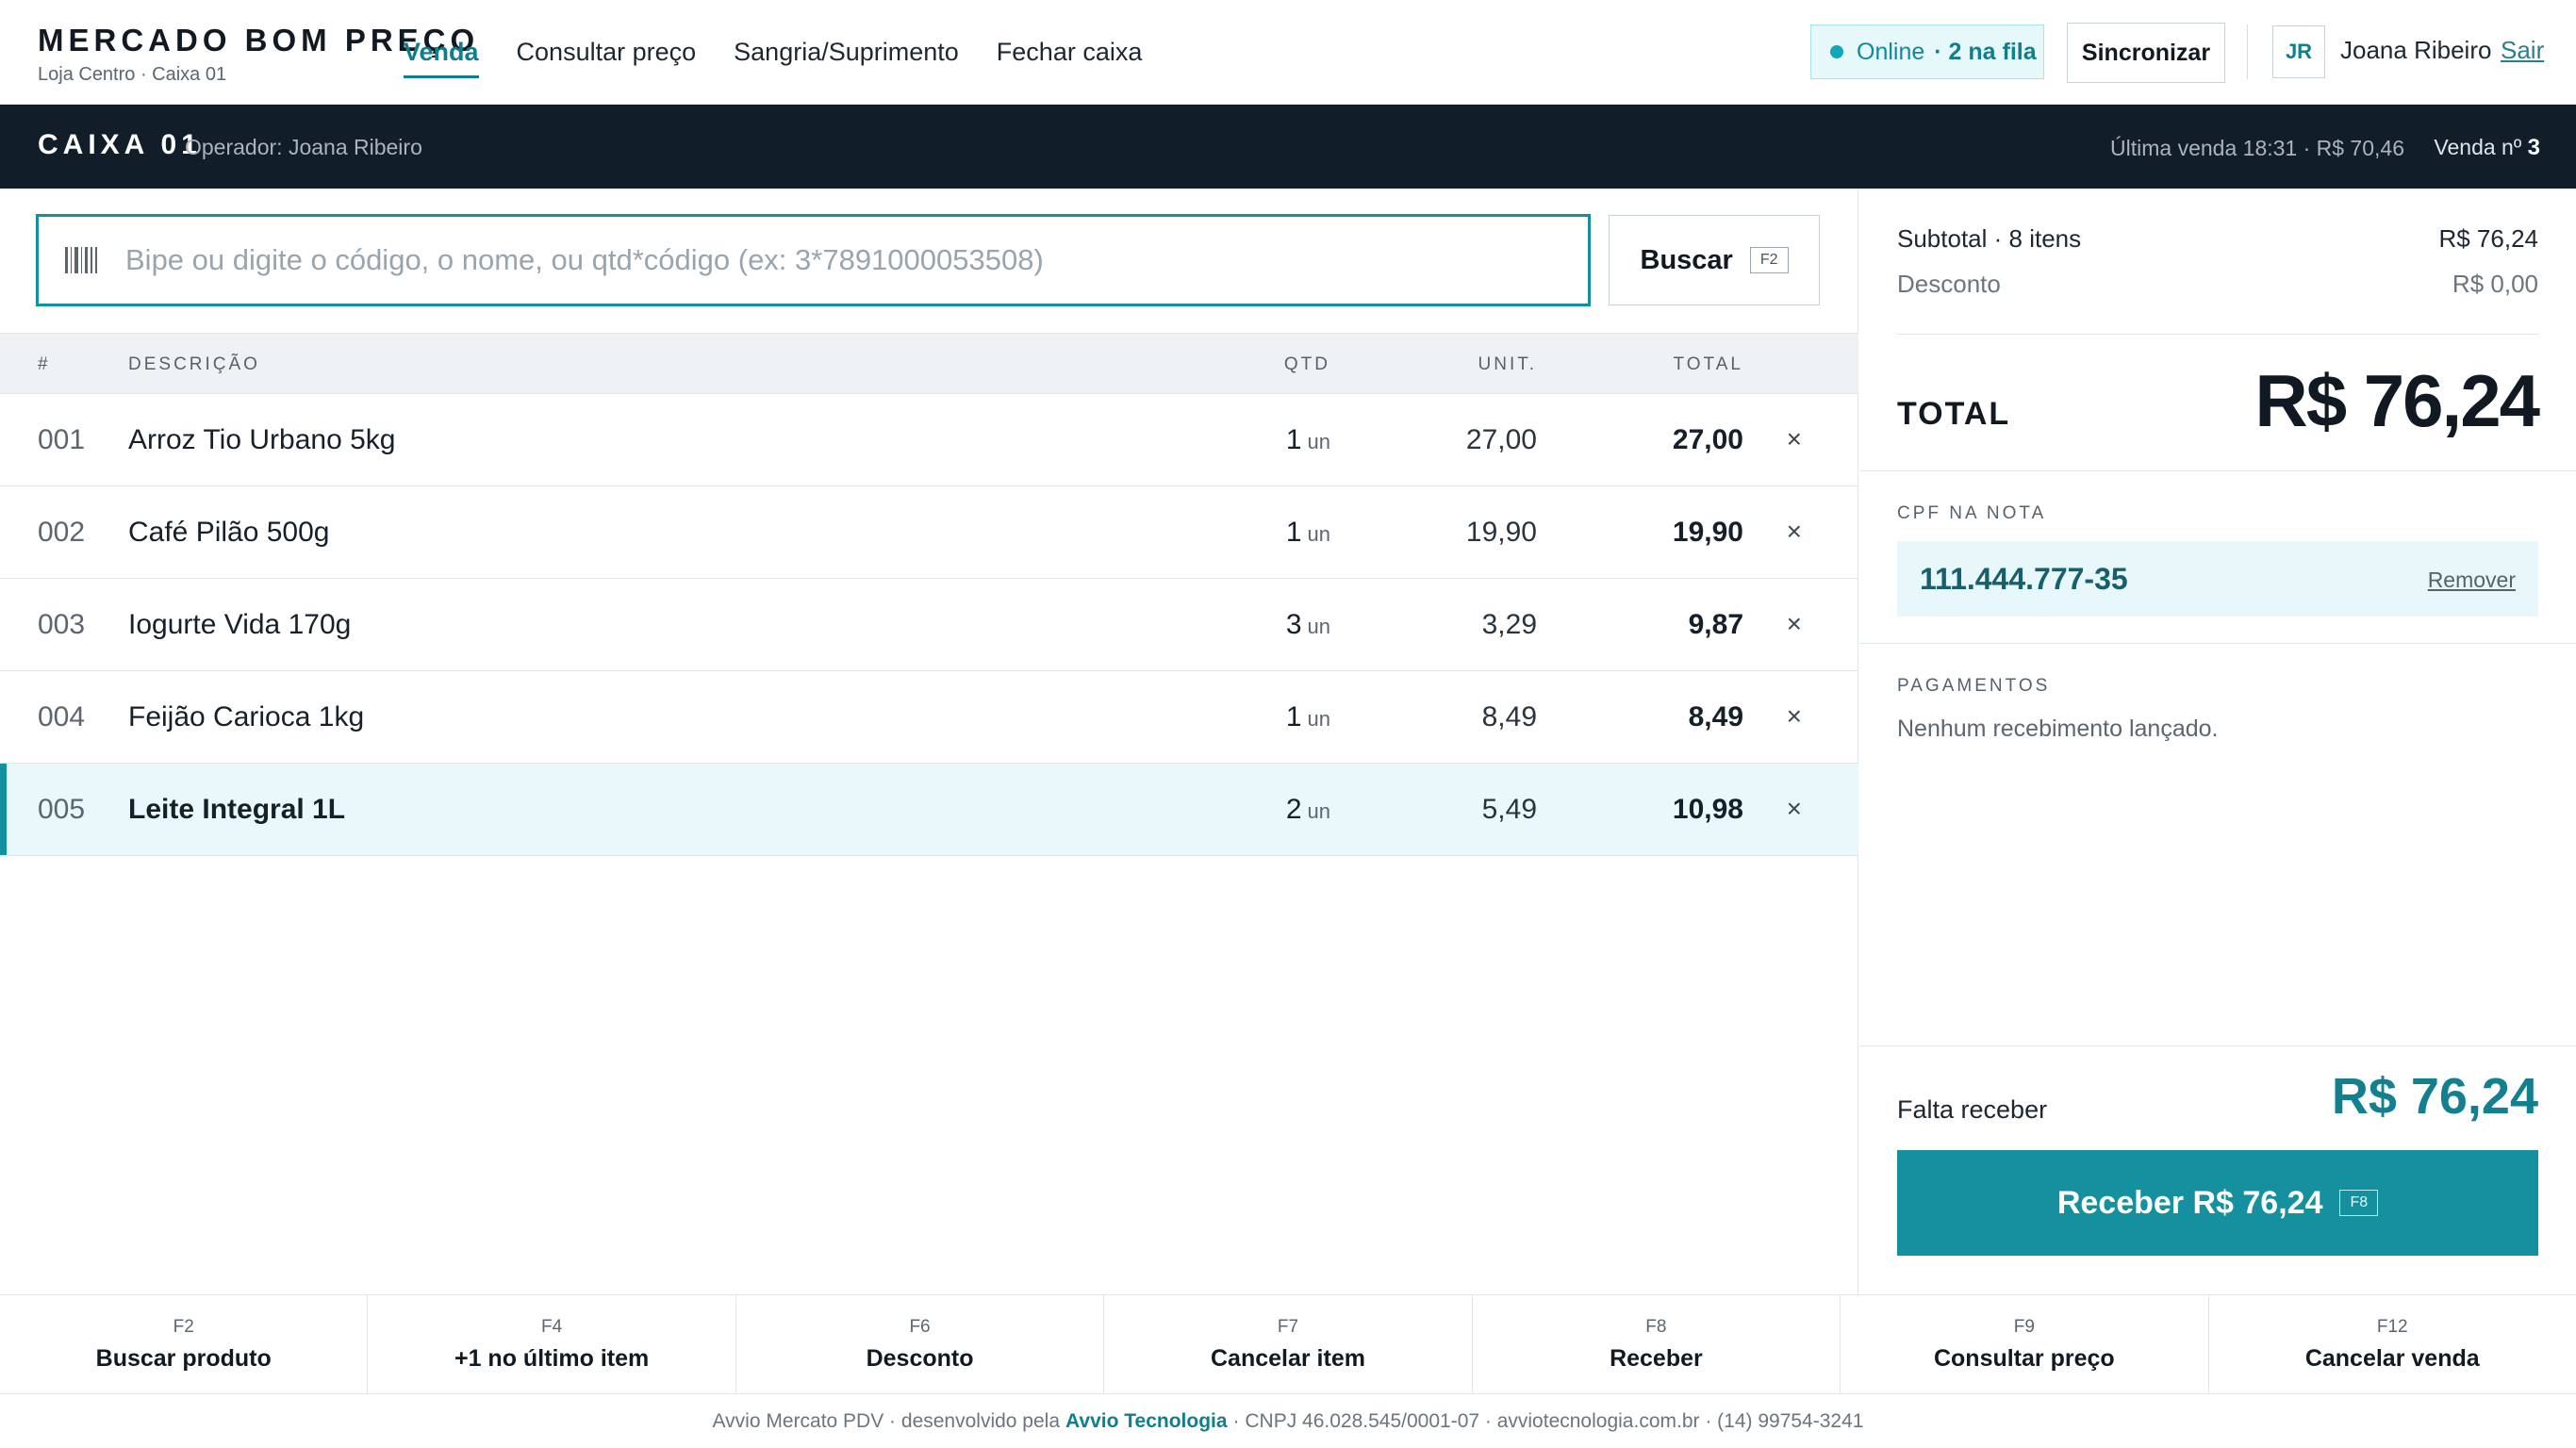  I want to click on nav-sangria-suprimento: Sangria/Suprimento, so click(846, 52).